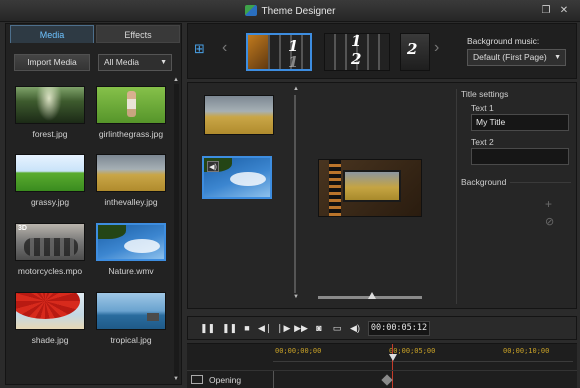  I want to click on media-item-grassy: grassy.jpg, so click(50, 180).